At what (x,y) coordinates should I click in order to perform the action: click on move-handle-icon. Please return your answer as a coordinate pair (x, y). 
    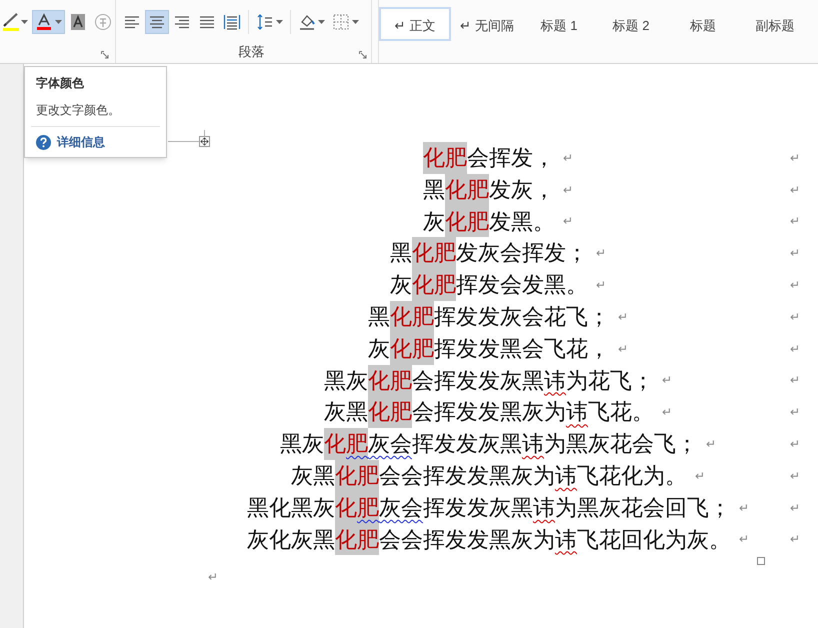
    Looking at the image, I should click on (204, 141).